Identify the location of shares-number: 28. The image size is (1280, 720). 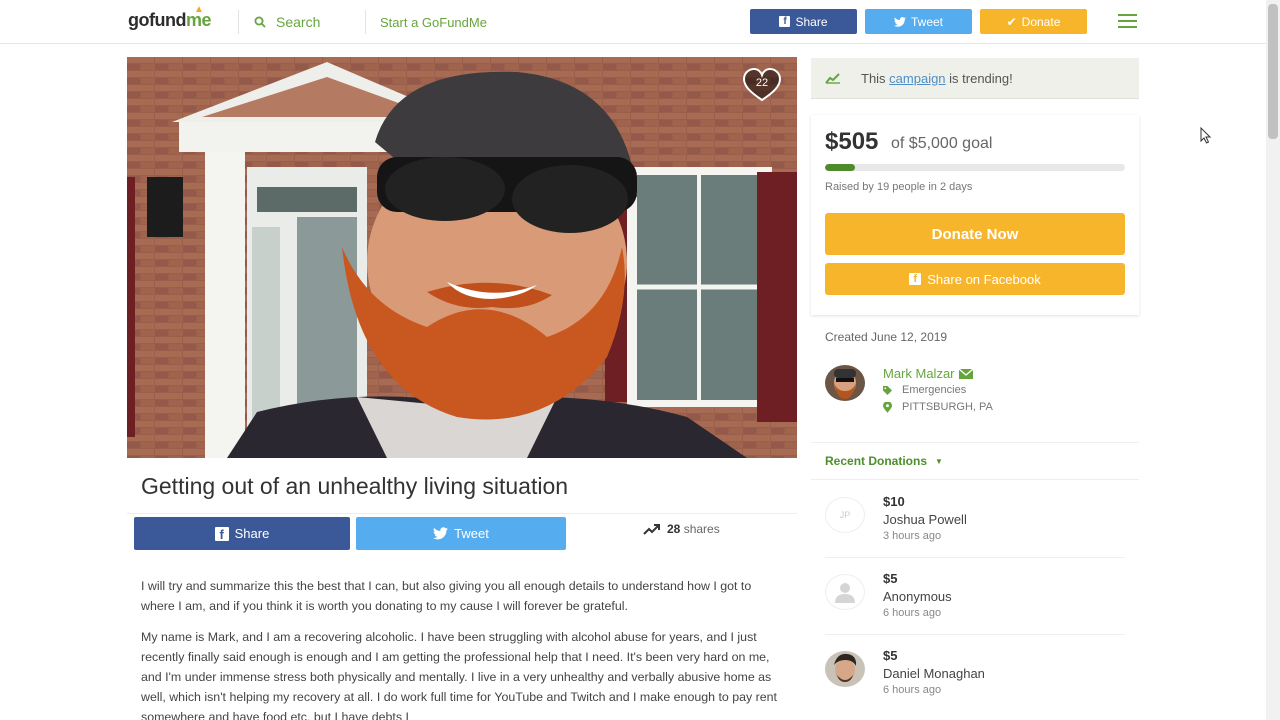
(674, 529).